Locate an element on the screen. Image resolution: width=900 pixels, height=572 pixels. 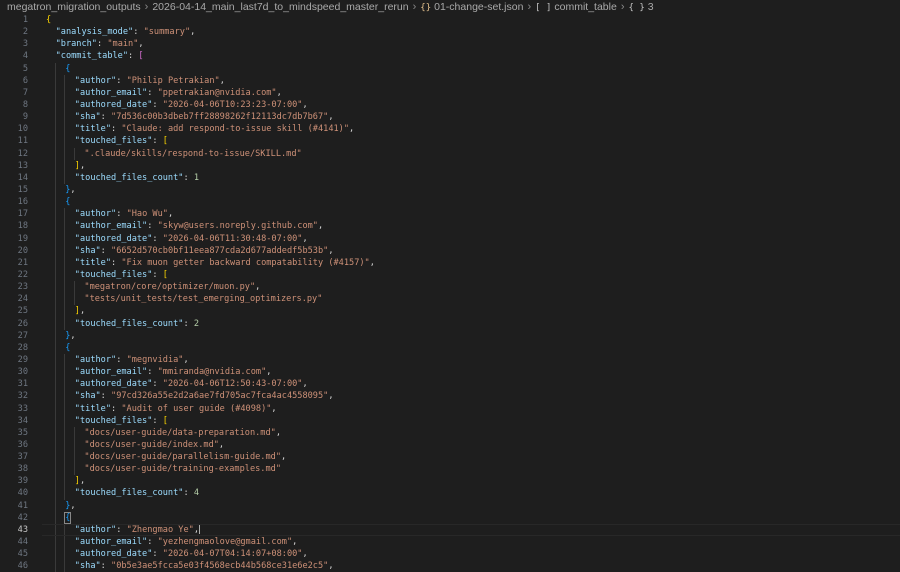
code-line: 39], is located at coordinates (450, 481).